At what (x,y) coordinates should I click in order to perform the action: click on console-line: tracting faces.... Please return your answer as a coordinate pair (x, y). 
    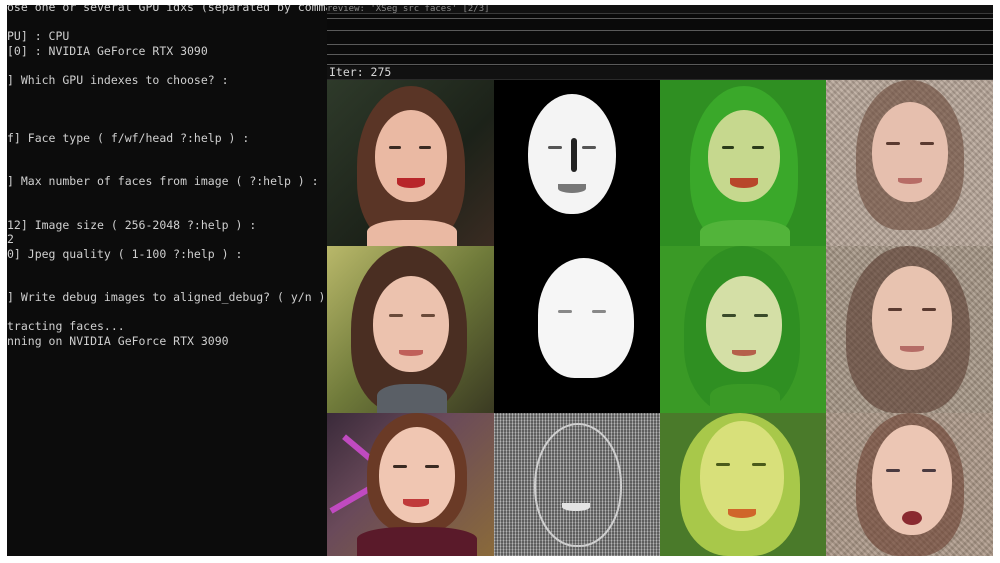
    Looking at the image, I should click on (66, 326).